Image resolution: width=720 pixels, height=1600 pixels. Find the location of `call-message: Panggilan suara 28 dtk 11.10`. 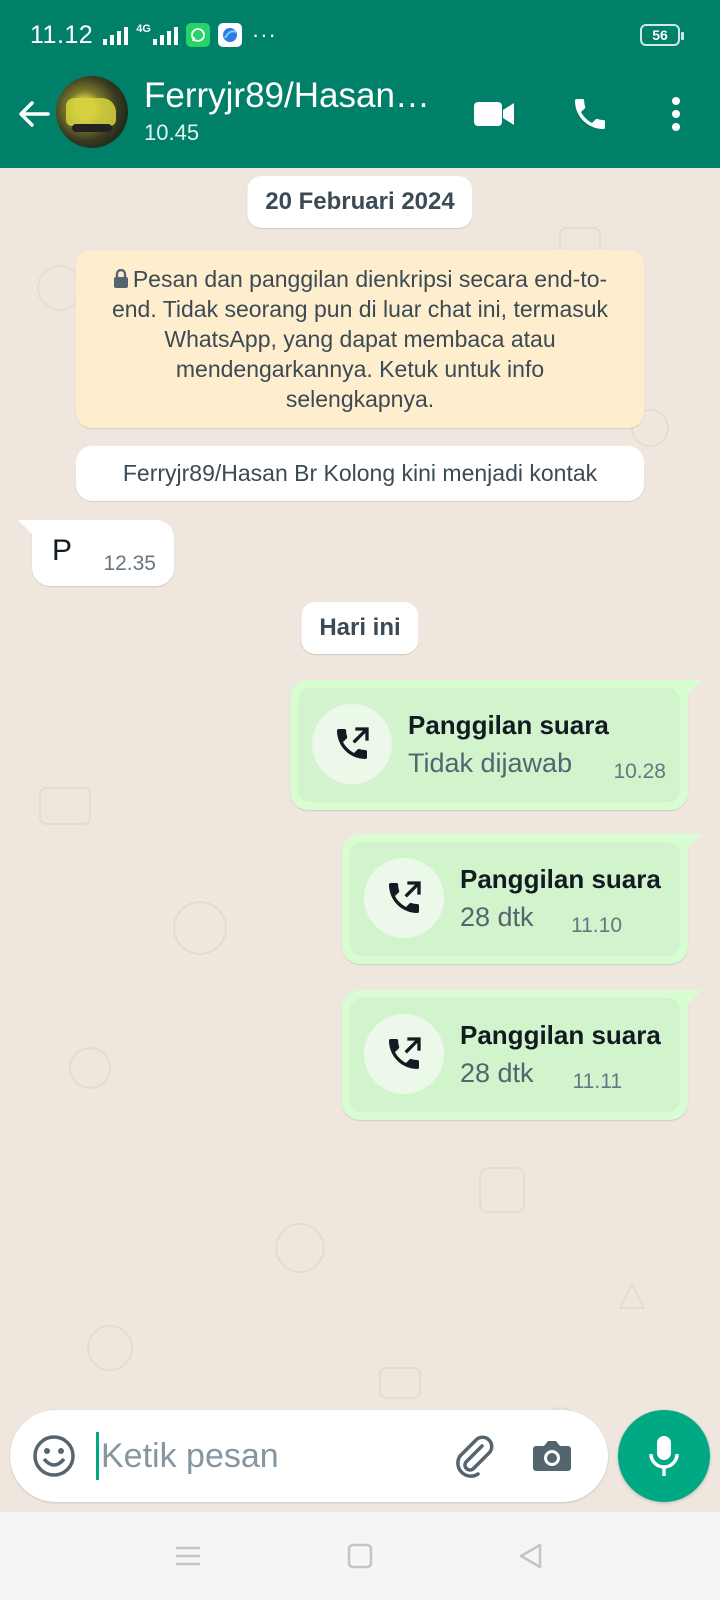

call-message: Panggilan suara 28 dtk 11.10 is located at coordinates (522, 899).